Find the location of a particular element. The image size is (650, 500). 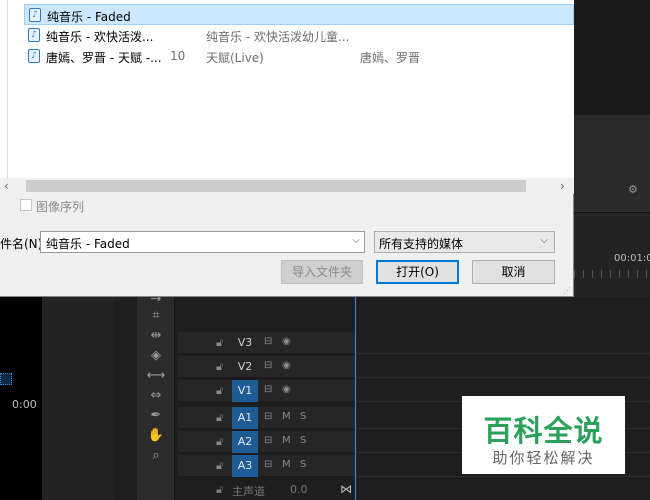

horizontal-scrollbar: ‹ › is located at coordinates (289, 186).